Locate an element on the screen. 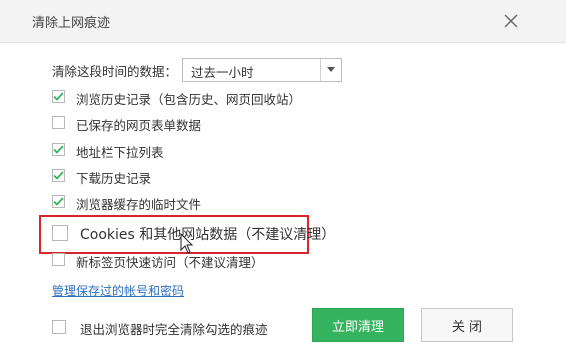 This screenshot has height=357, width=566. time-range-select: 过去一小时 is located at coordinates (262, 70).